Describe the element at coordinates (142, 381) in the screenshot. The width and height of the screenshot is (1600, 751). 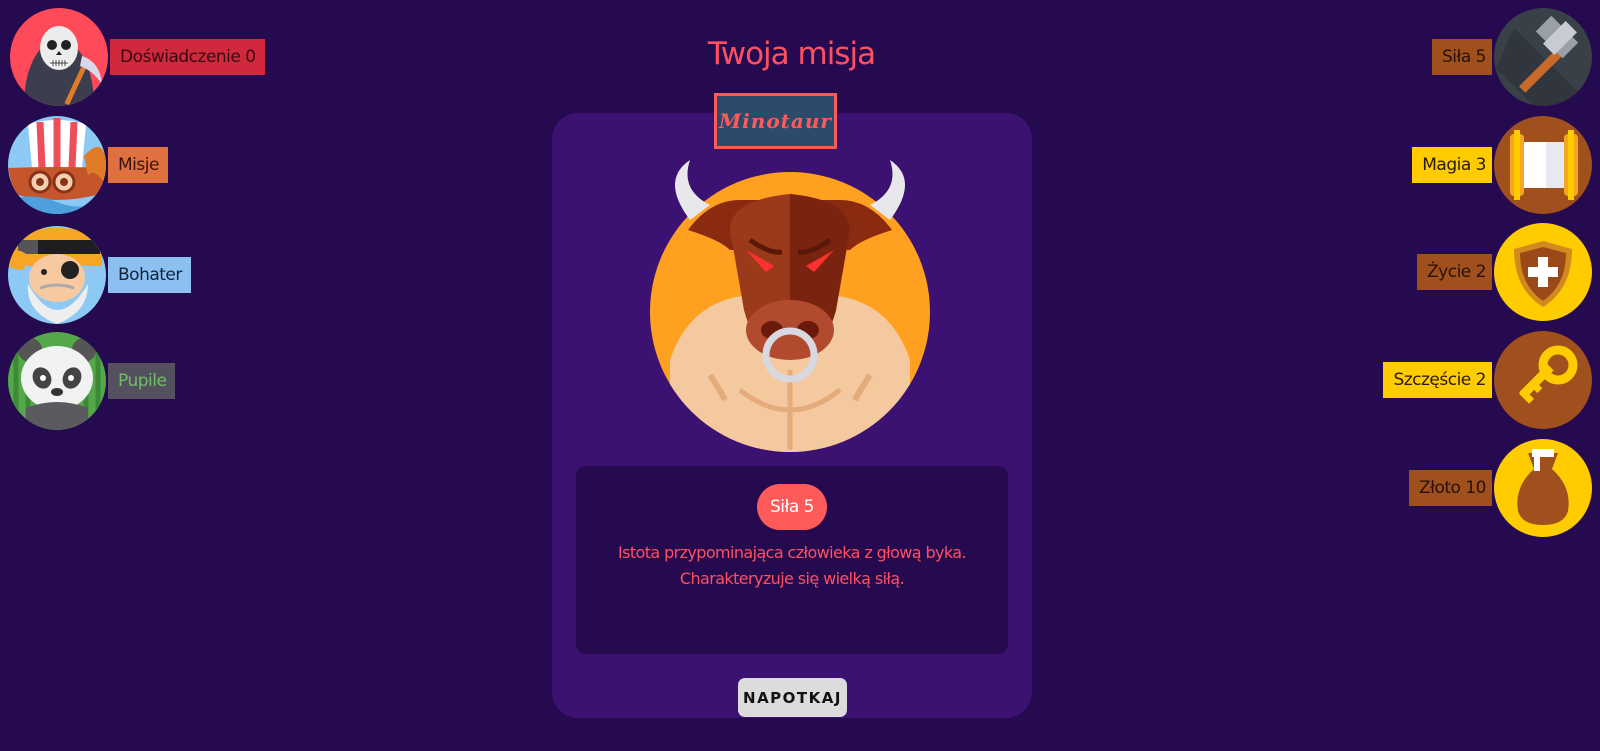
I see `nav-item-label: Pupile` at that location.